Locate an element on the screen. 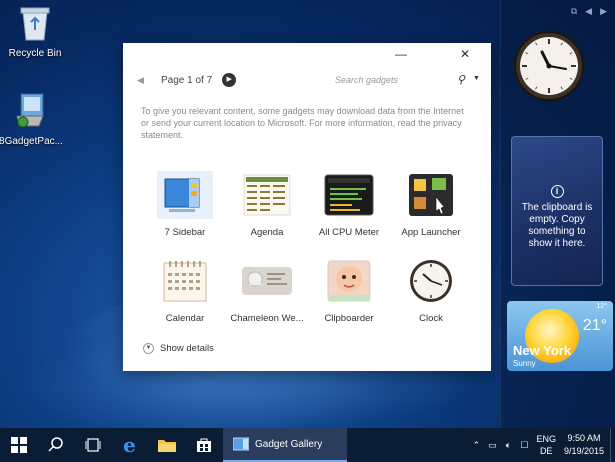 Image resolution: width=615 pixels, height=462 pixels. search-gadgets-input: Search gadgets ⚲ ▼ is located at coordinates (408, 81).